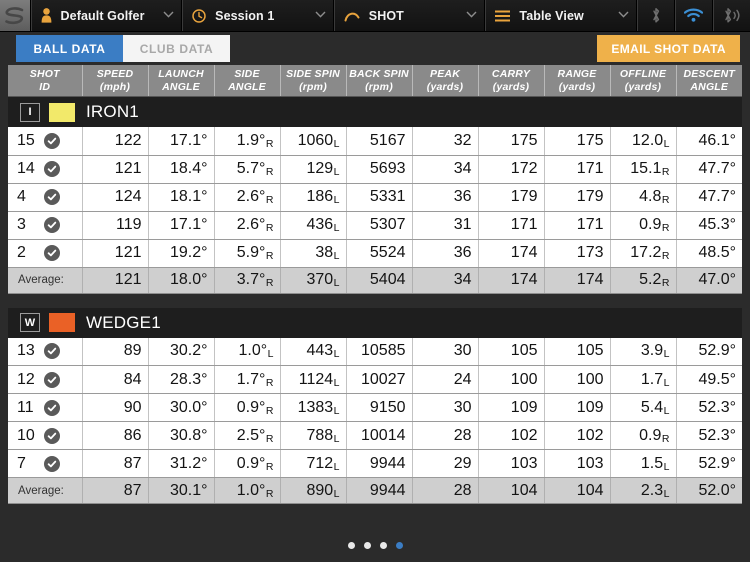 Image resolution: width=750 pixels, height=562 pixels. I want to click on shot-id-cell: 11, so click(45, 407).